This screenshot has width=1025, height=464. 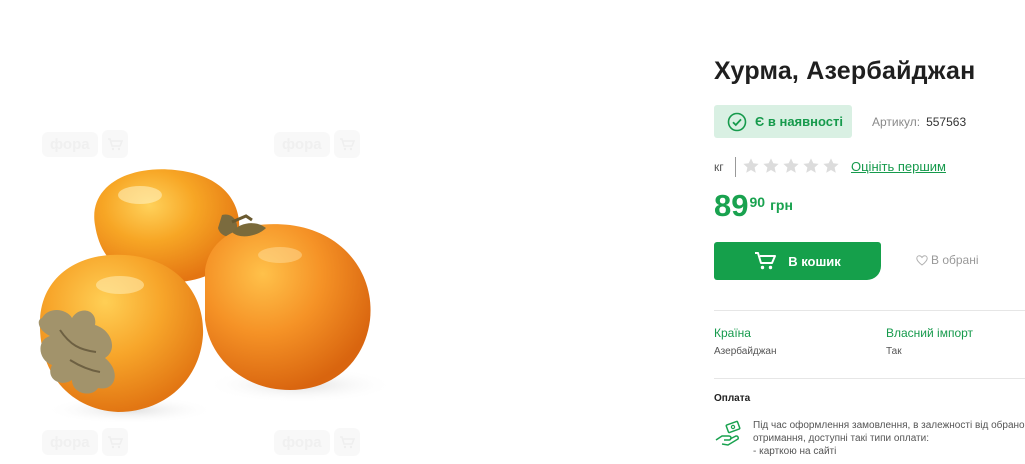 I want to click on attribute-value: Азербайджан, so click(x=745, y=351).